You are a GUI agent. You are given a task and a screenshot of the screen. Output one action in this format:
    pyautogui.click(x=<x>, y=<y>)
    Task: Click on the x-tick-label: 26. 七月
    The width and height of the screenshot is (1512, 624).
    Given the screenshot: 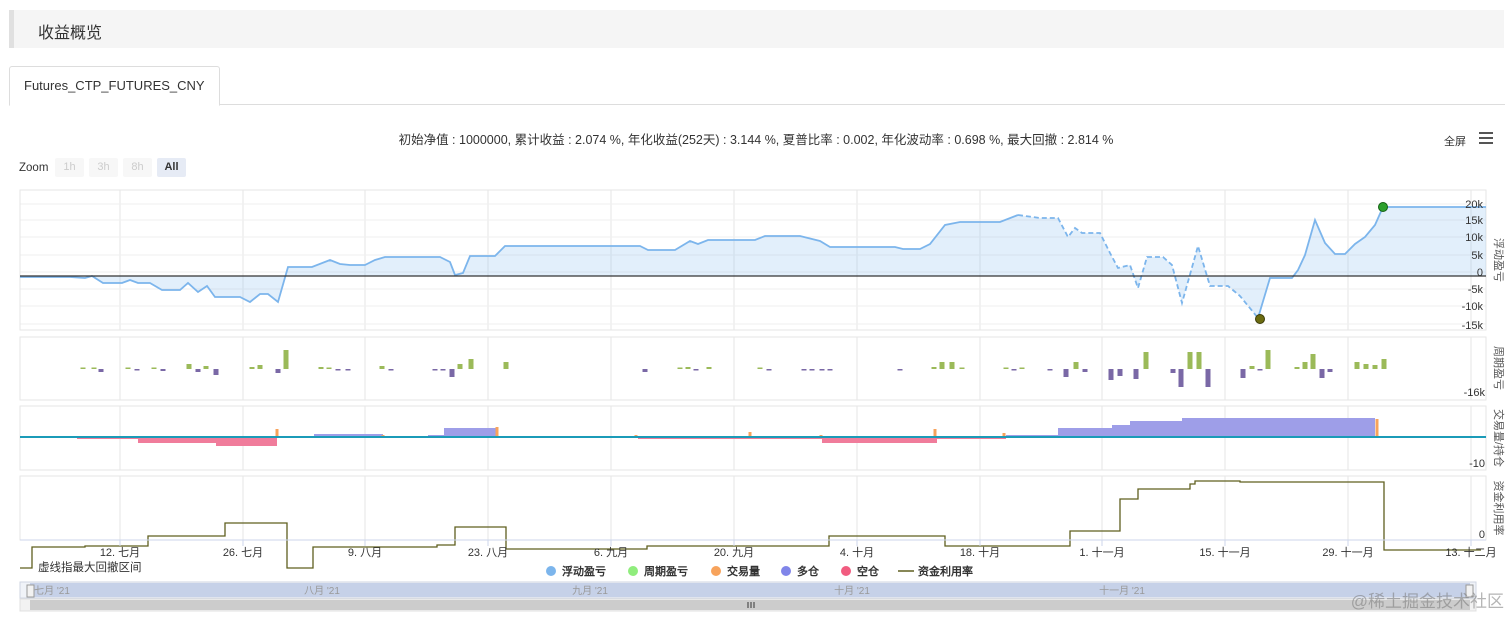 What is the action you would take?
    pyautogui.click(x=243, y=552)
    